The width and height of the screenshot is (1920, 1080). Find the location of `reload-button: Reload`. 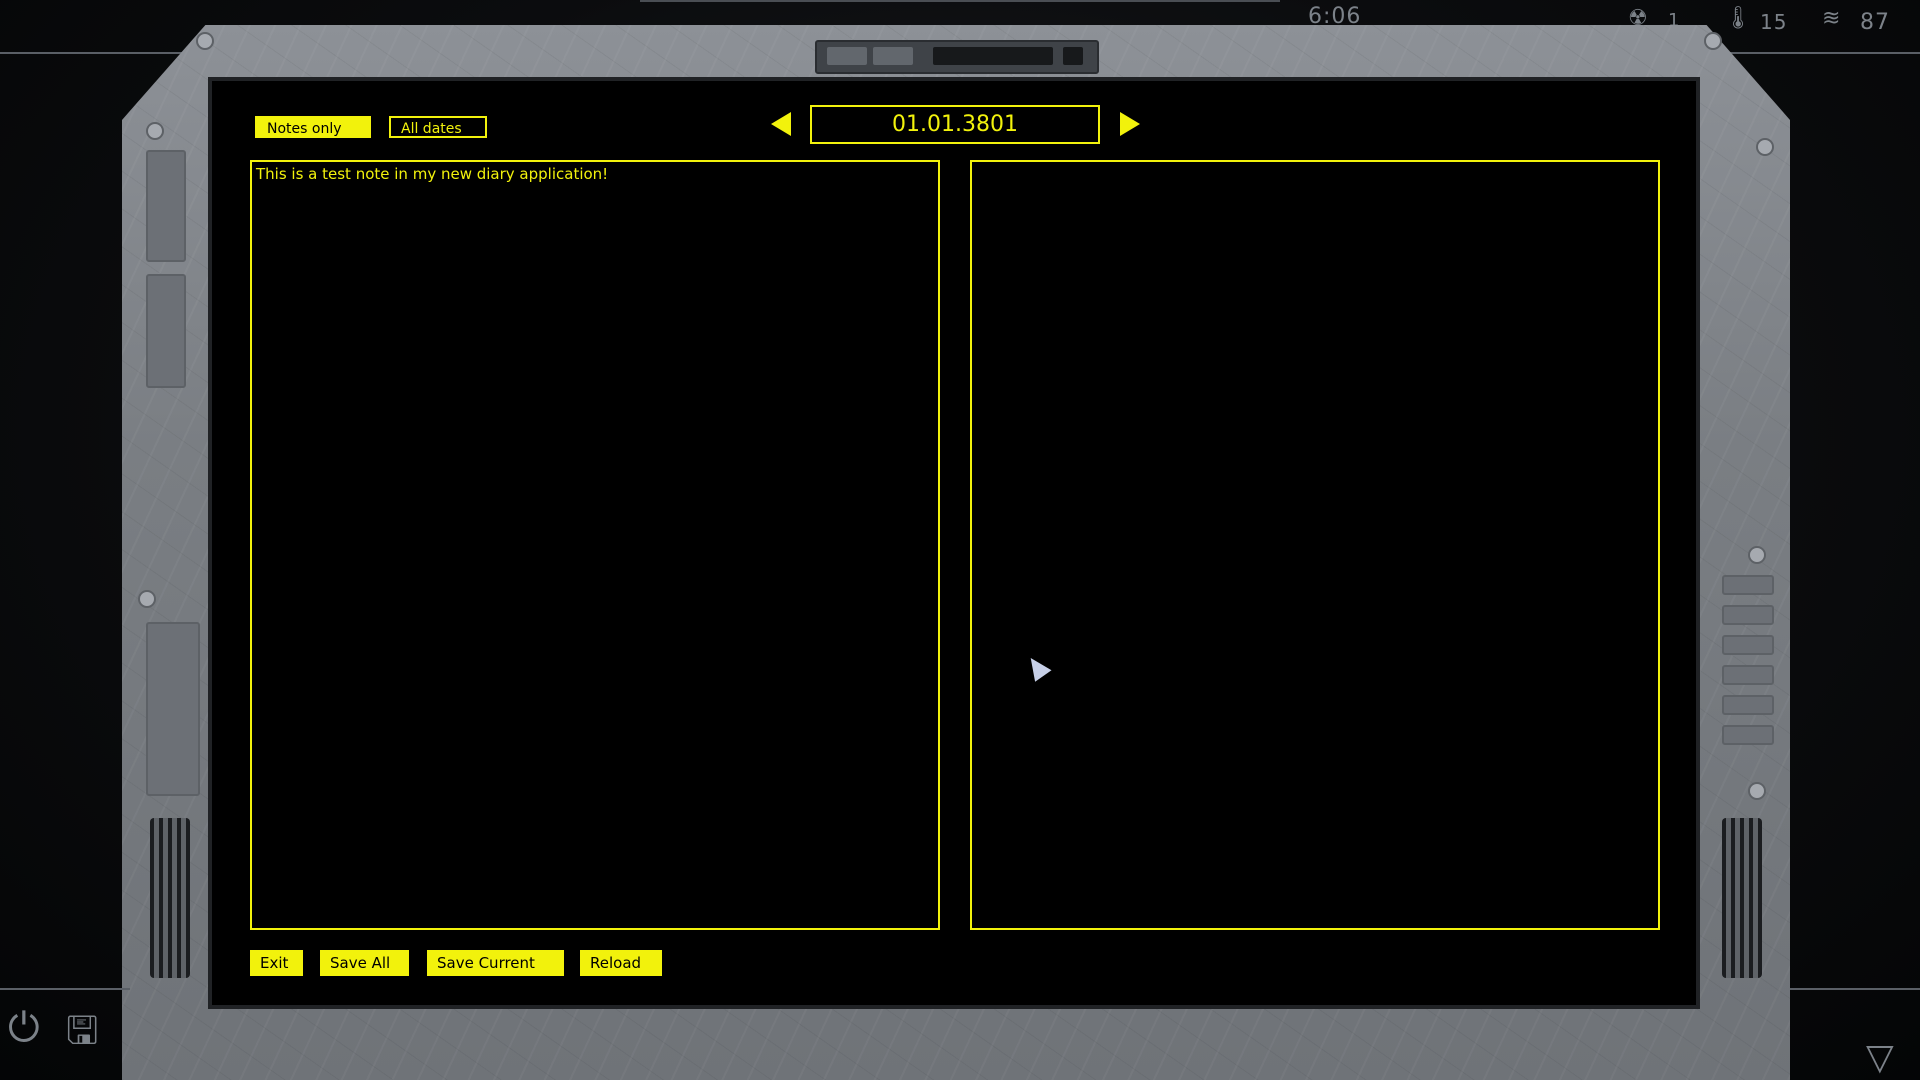

reload-button: Reload is located at coordinates (621, 963).